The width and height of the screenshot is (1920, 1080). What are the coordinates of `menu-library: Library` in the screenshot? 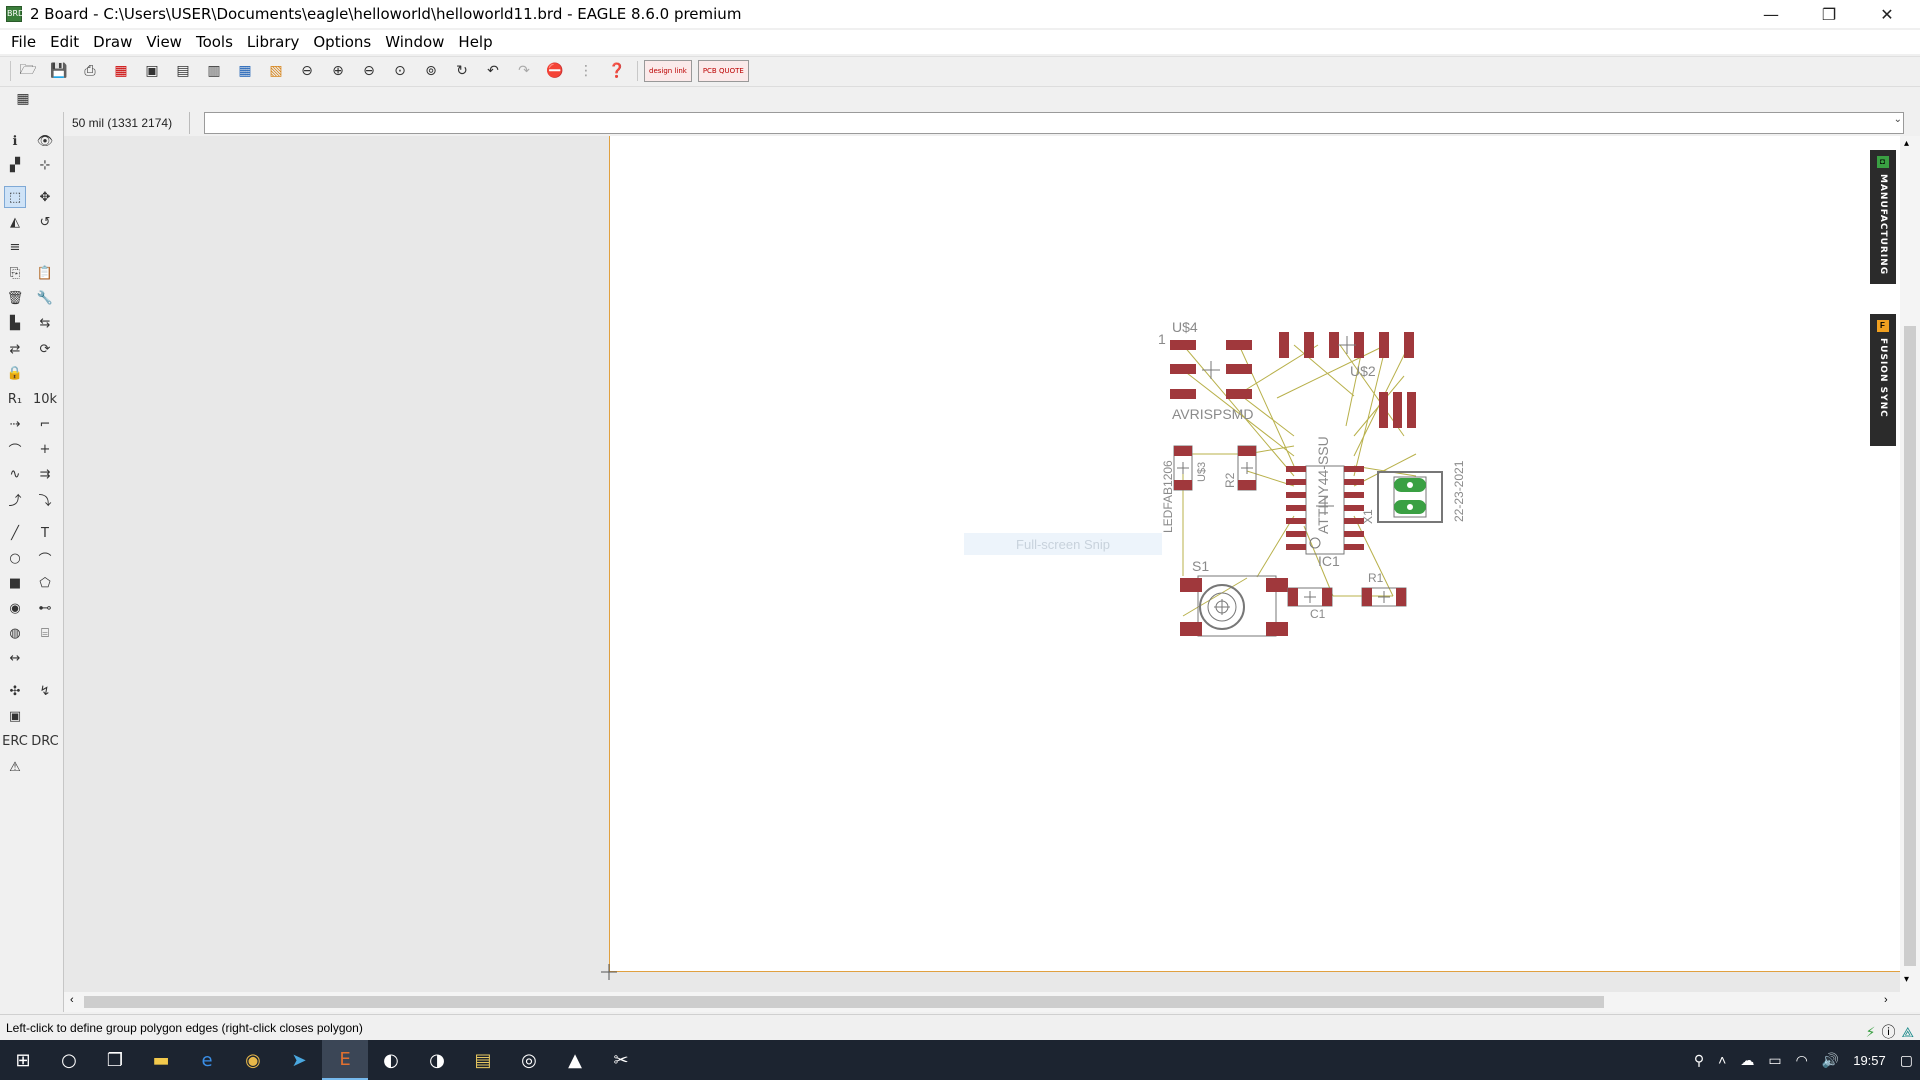 It's located at (273, 42).